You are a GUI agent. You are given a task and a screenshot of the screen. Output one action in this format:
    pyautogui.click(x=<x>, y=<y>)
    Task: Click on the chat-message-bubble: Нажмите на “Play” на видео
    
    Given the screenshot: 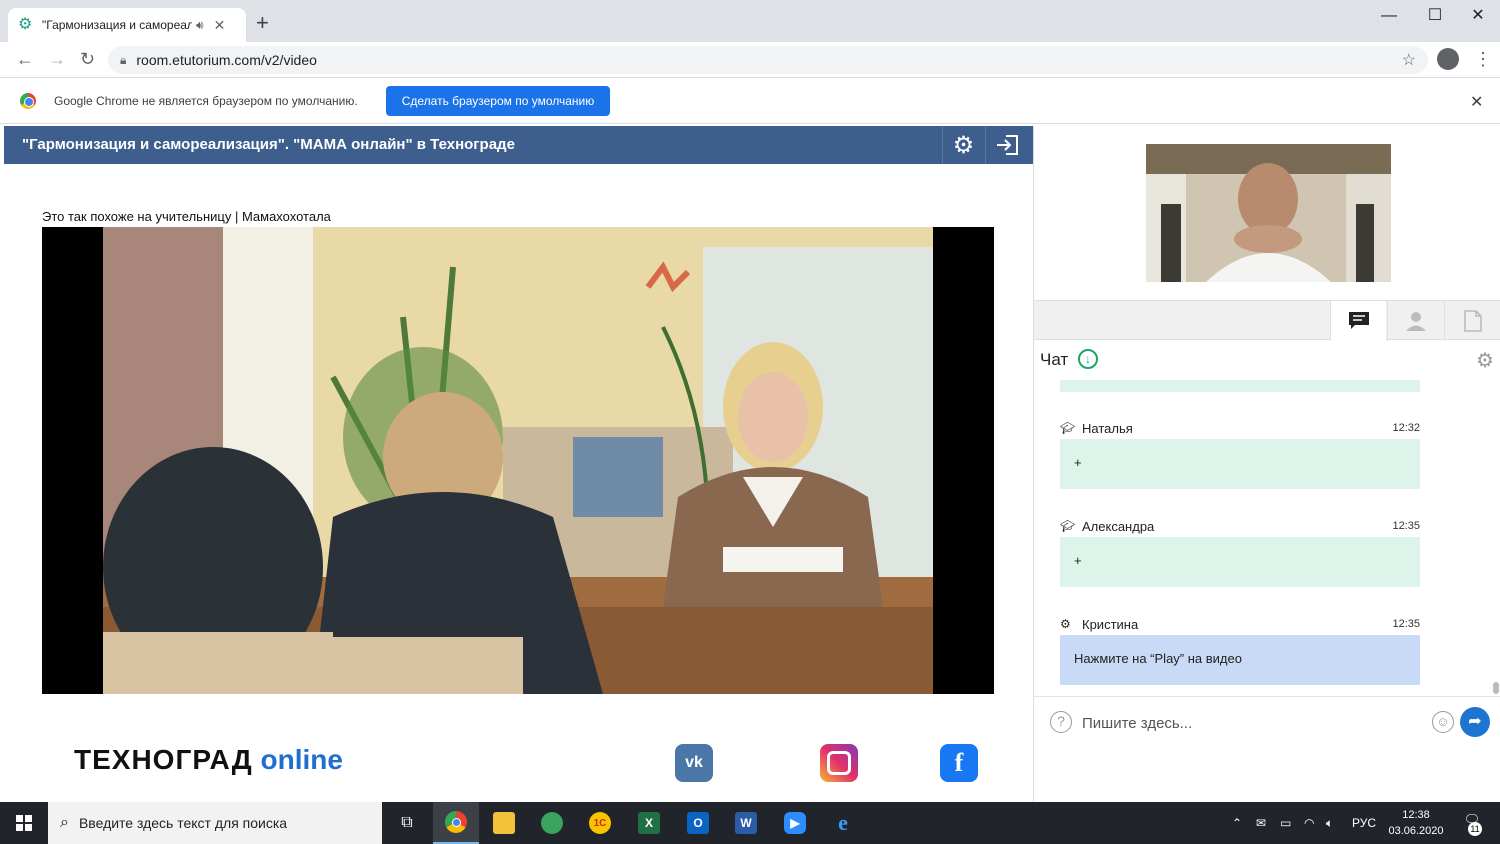 What is the action you would take?
    pyautogui.click(x=1240, y=660)
    